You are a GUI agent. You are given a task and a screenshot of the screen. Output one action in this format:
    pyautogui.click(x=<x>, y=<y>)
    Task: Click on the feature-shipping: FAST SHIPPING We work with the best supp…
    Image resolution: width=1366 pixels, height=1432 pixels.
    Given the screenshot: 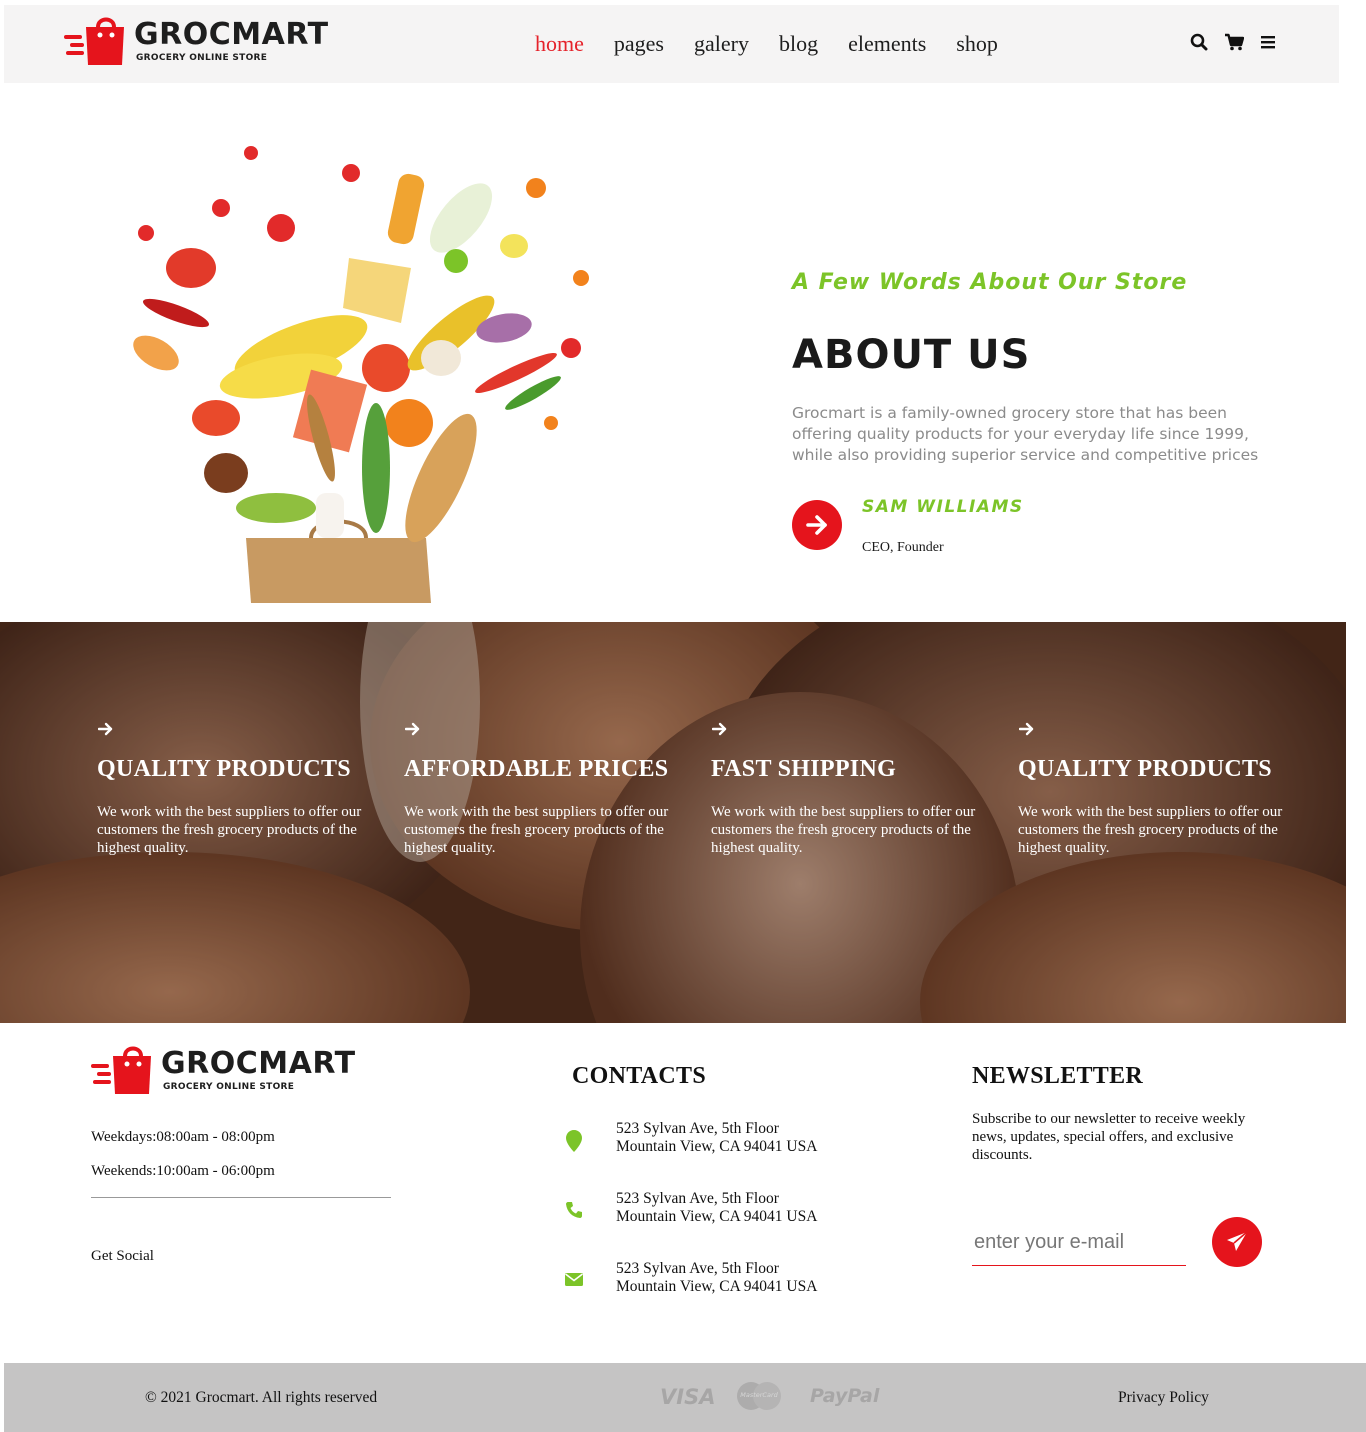 What is the action you would take?
    pyautogui.click(x=846, y=789)
    